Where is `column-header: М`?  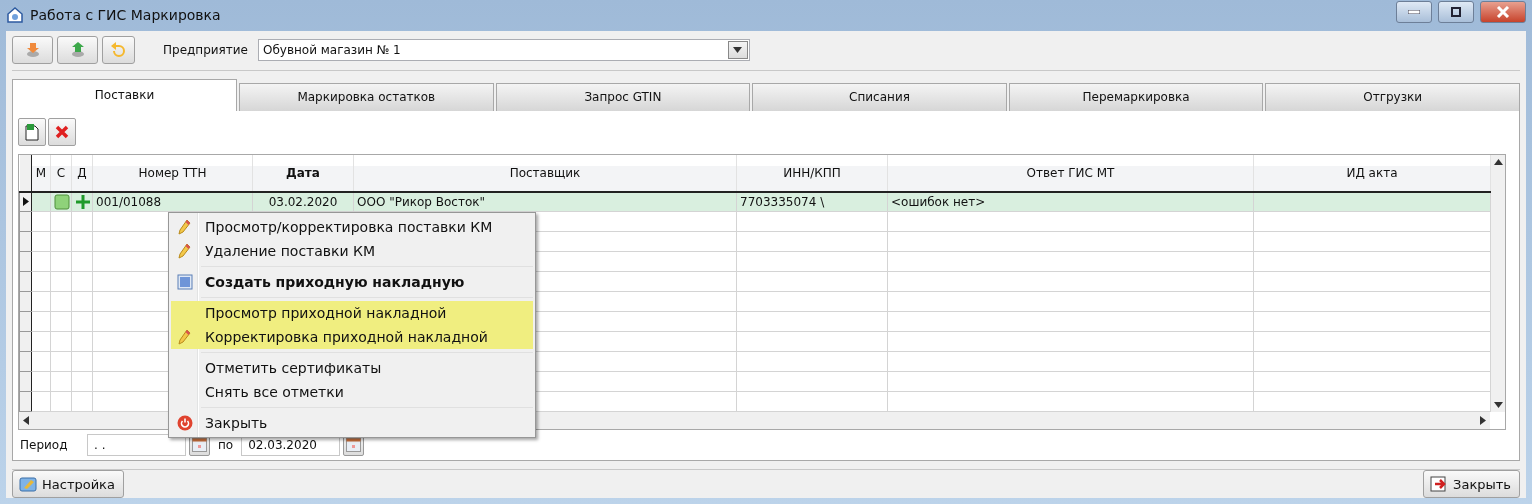 column-header: М is located at coordinates (41, 173).